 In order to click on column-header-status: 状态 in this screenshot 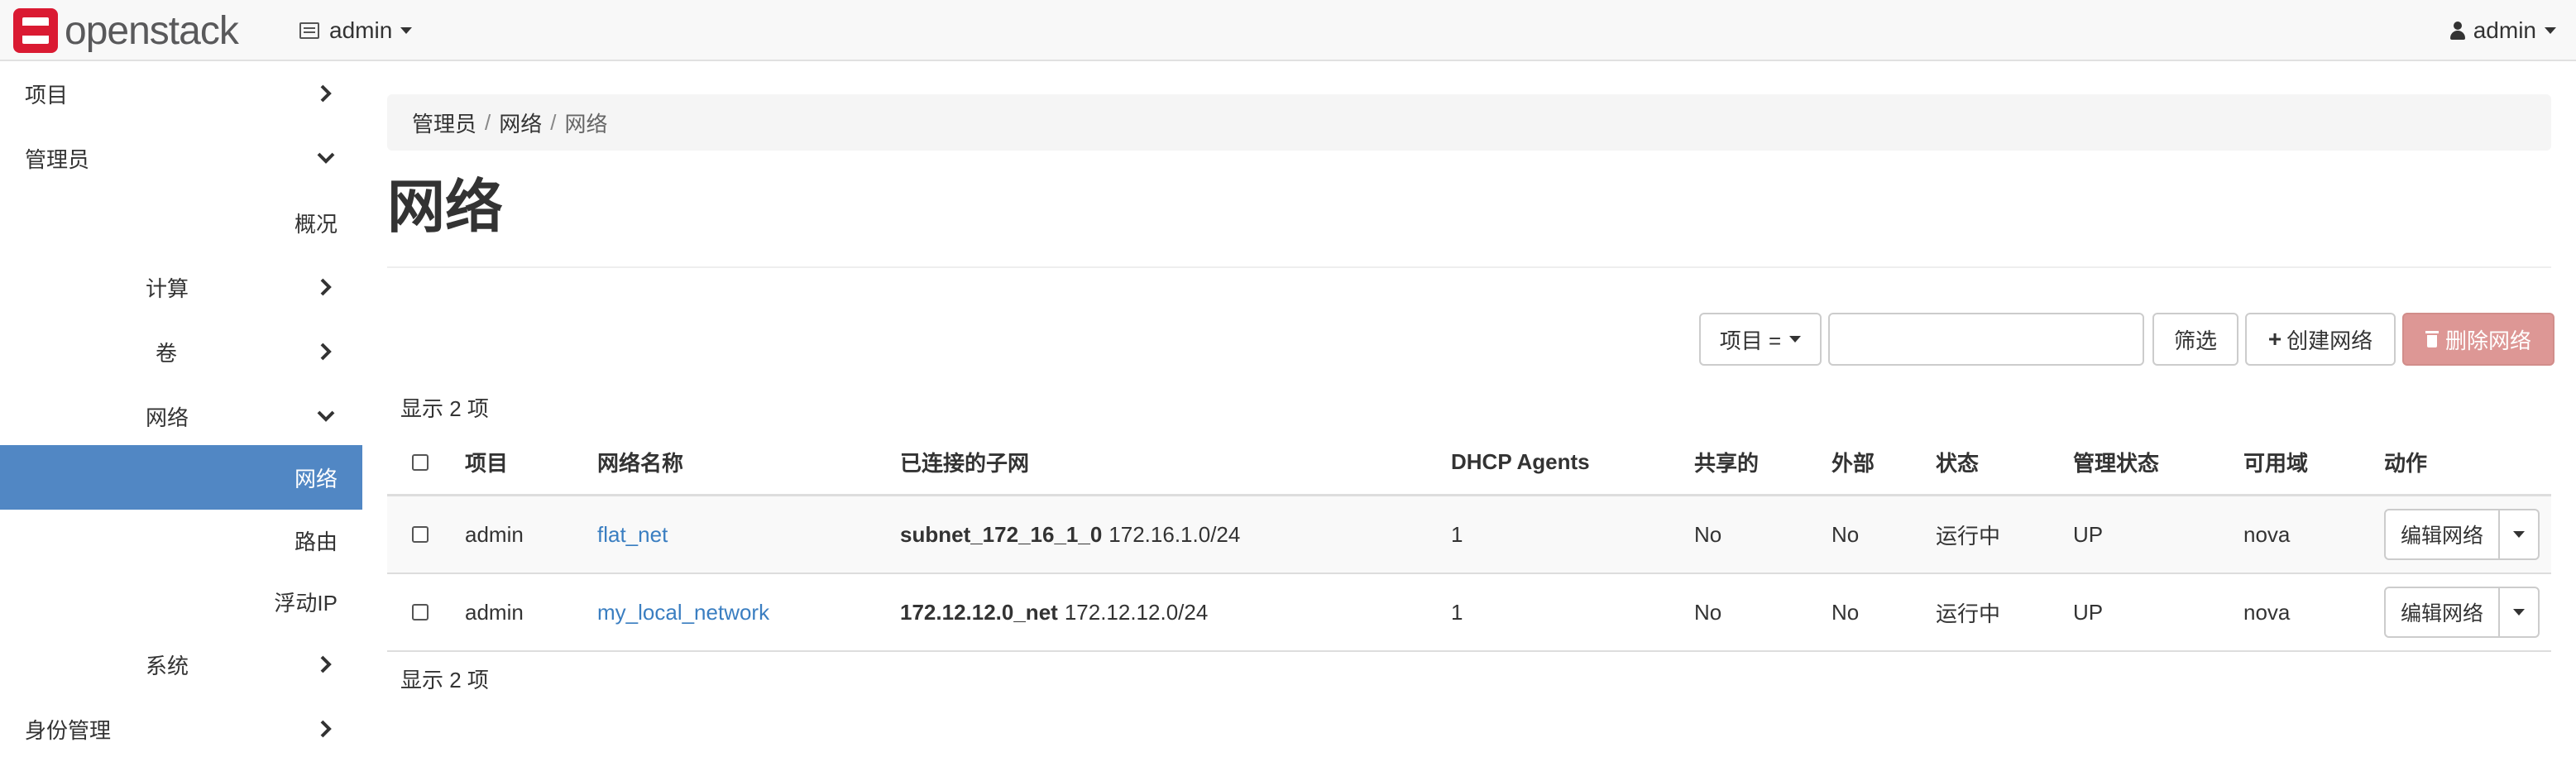, I will do `click(1957, 462)`.